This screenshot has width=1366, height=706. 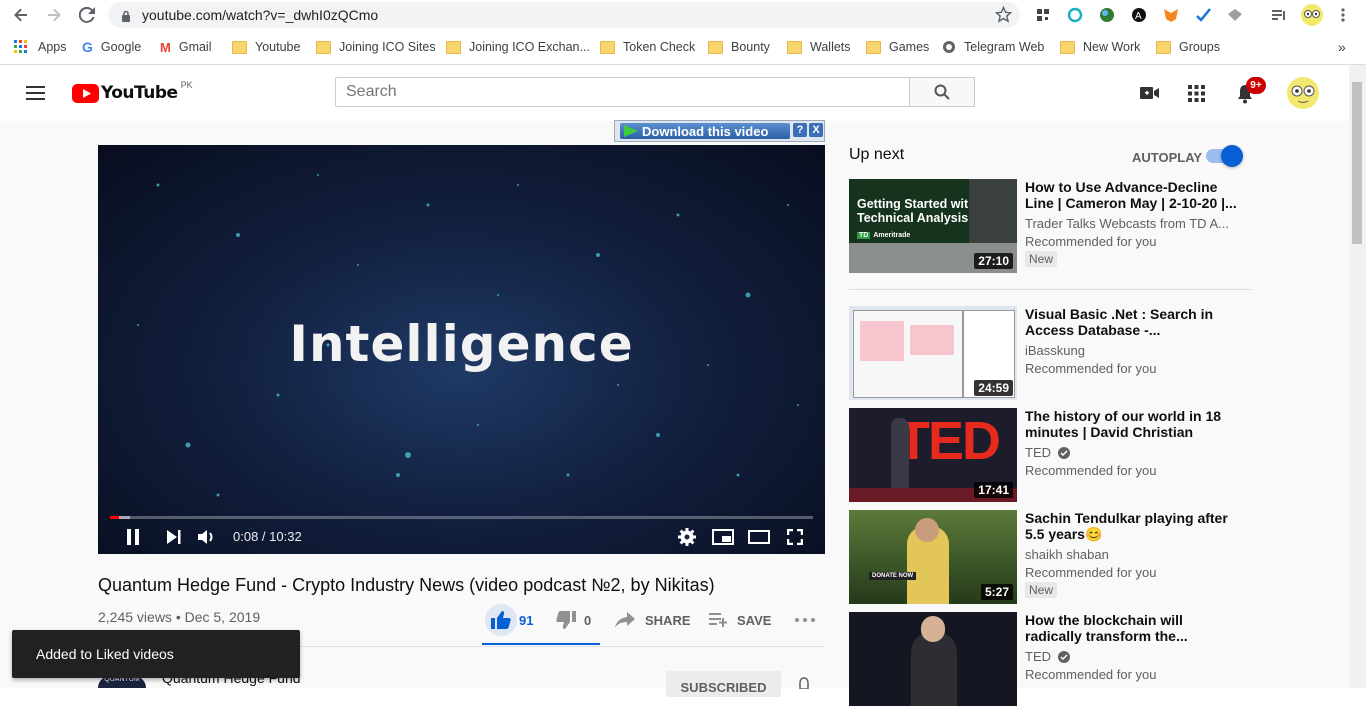 What do you see at coordinates (132, 91) in the screenshot?
I see `youtube-logo: YouTube PK` at bounding box center [132, 91].